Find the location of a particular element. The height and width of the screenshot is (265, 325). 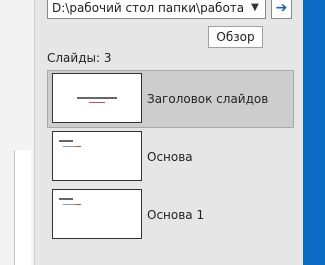

left-pane is located at coordinates (17, 132).